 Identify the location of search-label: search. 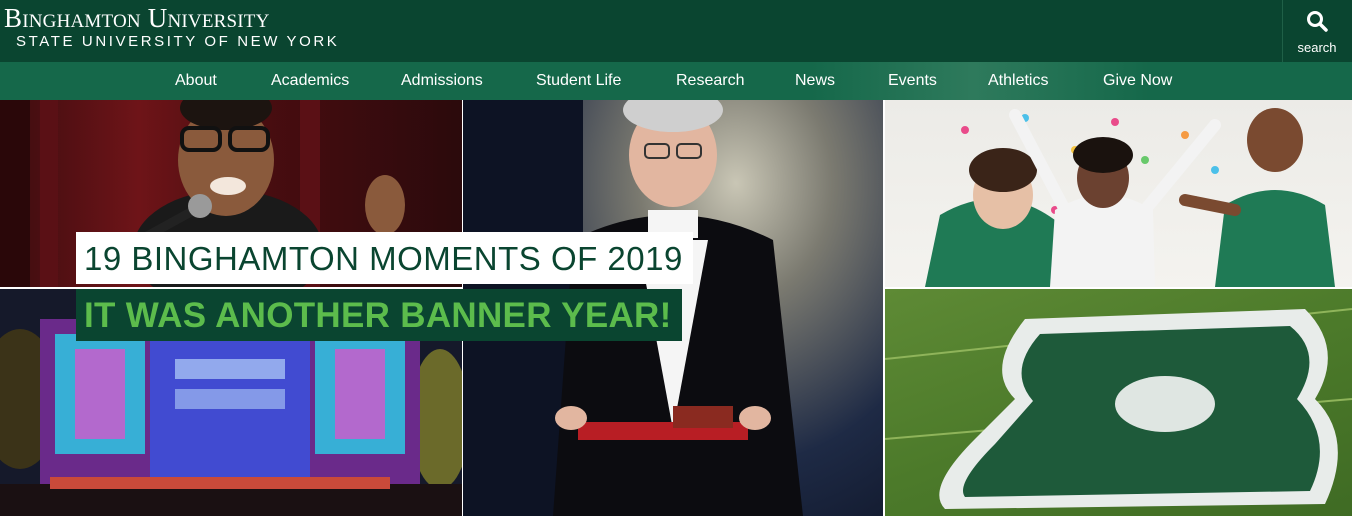
(1317, 47).